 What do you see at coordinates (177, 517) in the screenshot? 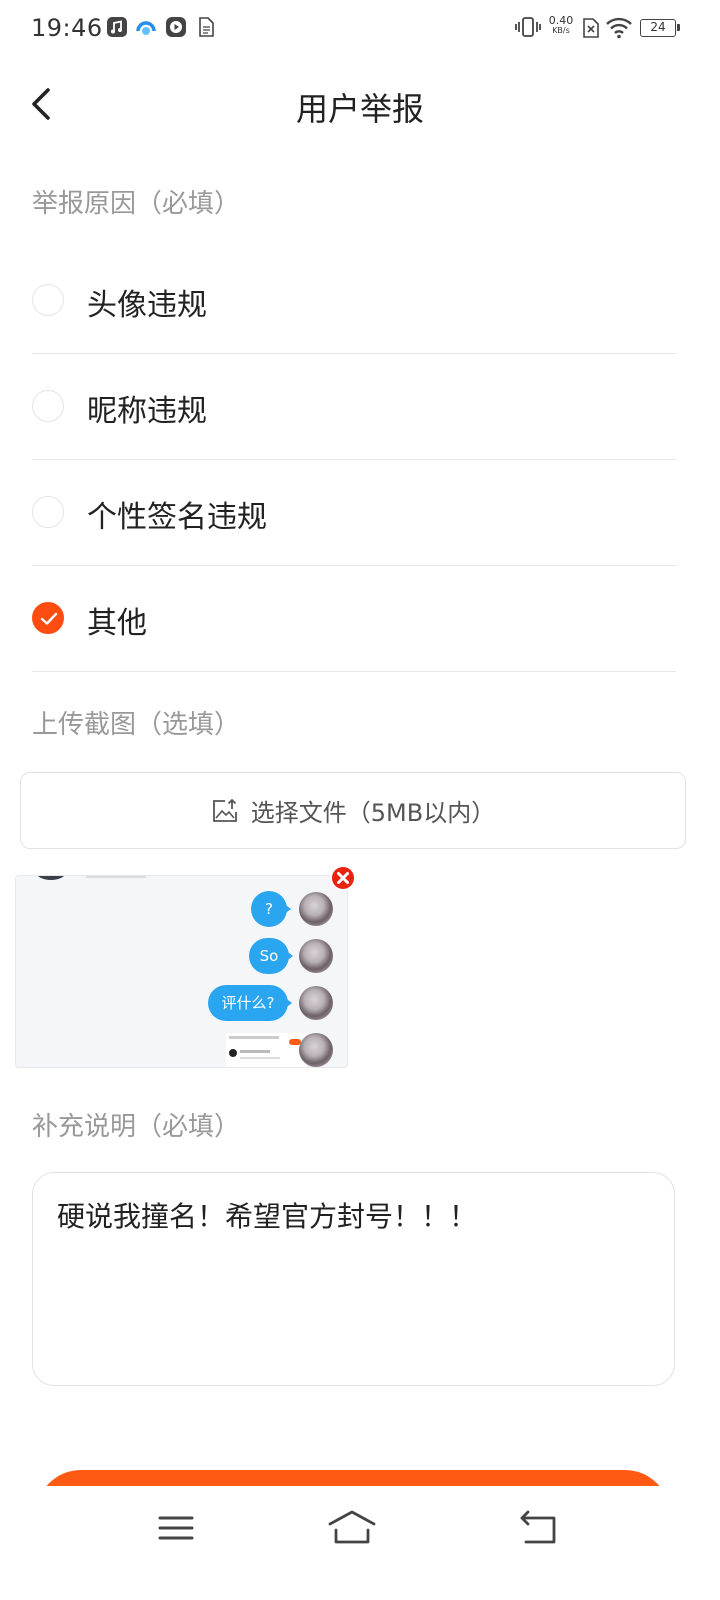
I see `reason-option-label: 个性签名违规` at bounding box center [177, 517].